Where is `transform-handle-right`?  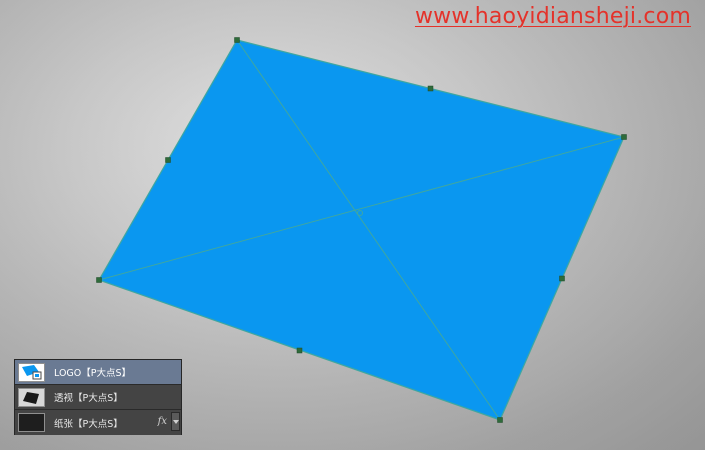
transform-handle-right is located at coordinates (562, 278).